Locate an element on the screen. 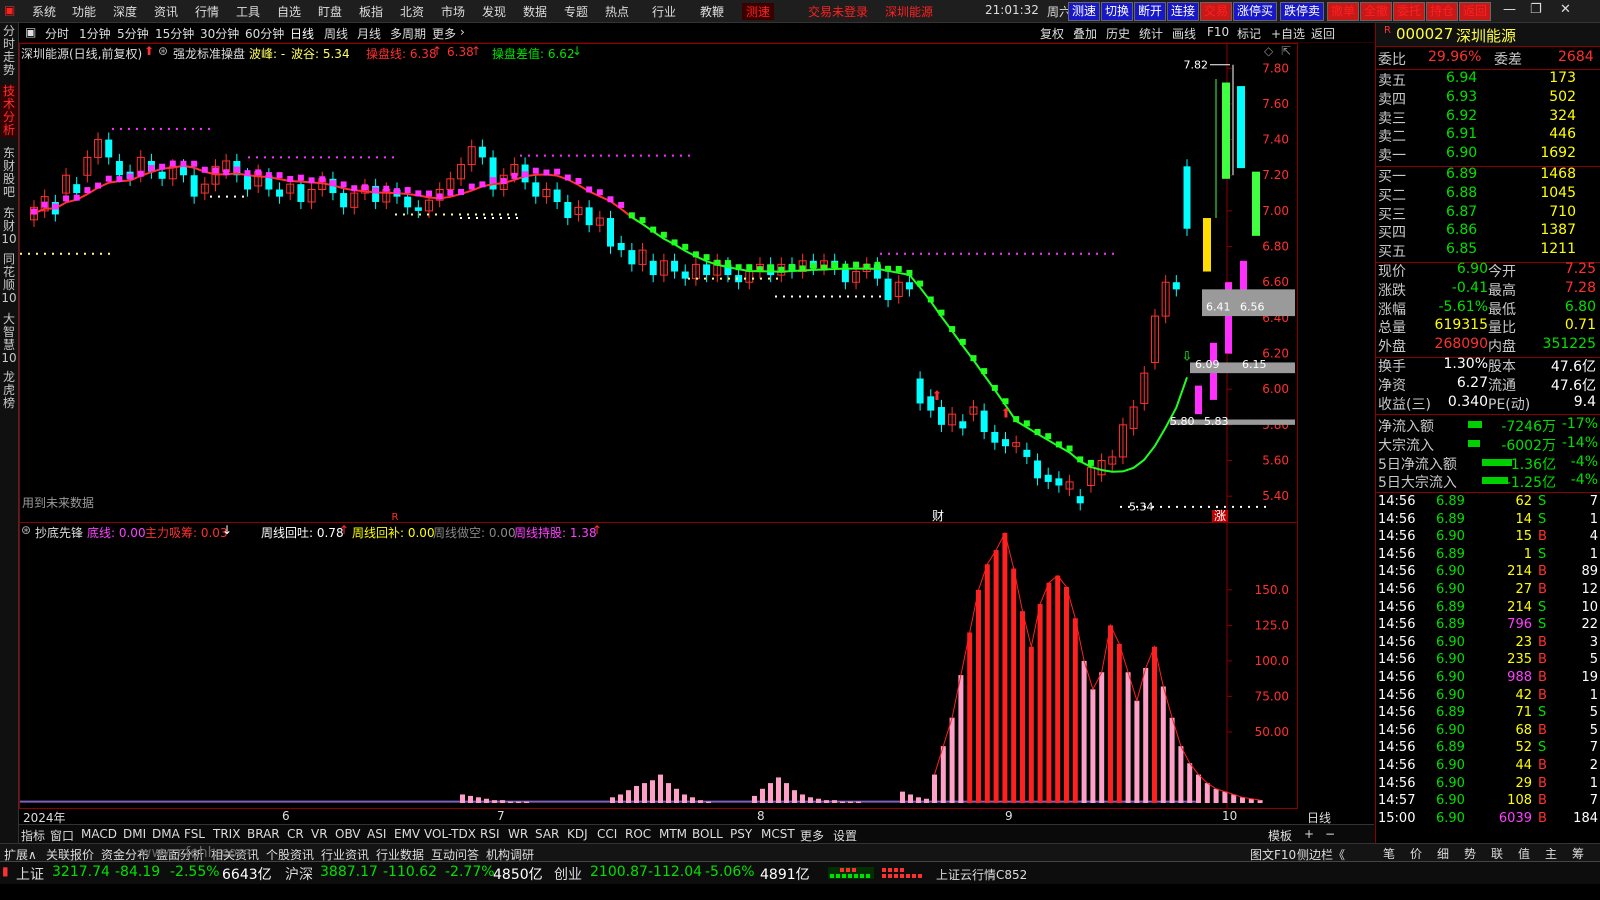 Image resolution: width=1600 pixels, height=900 pixels. minimize-icon: — is located at coordinates (1509, 9).